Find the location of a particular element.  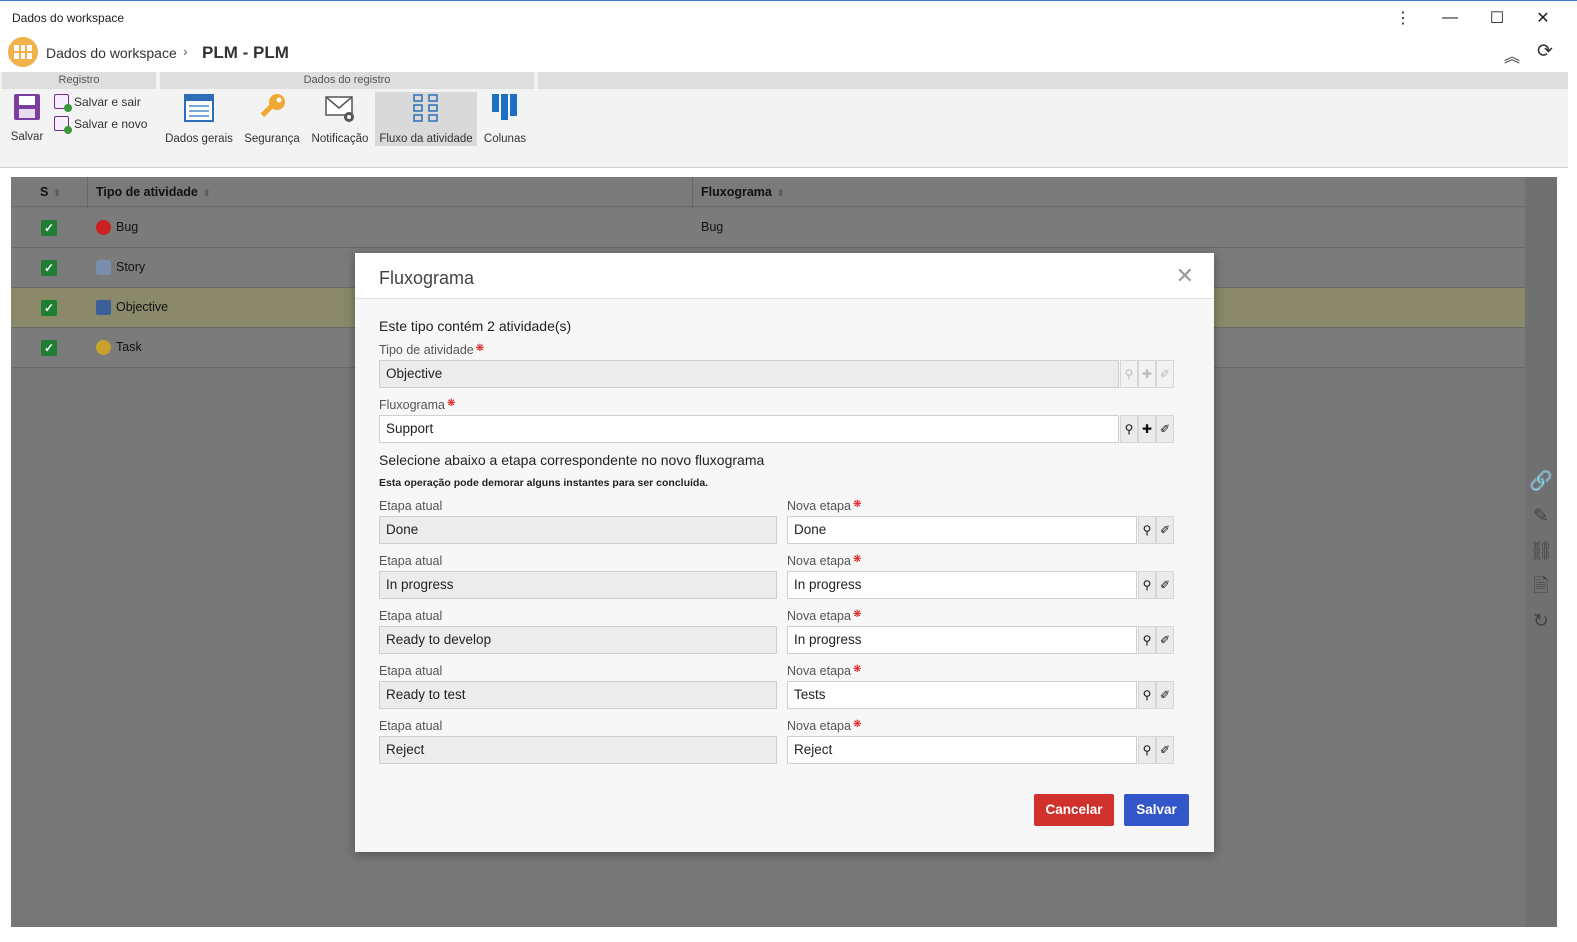

activity-flow-button: Fluxo da atividade is located at coordinates (426, 119).